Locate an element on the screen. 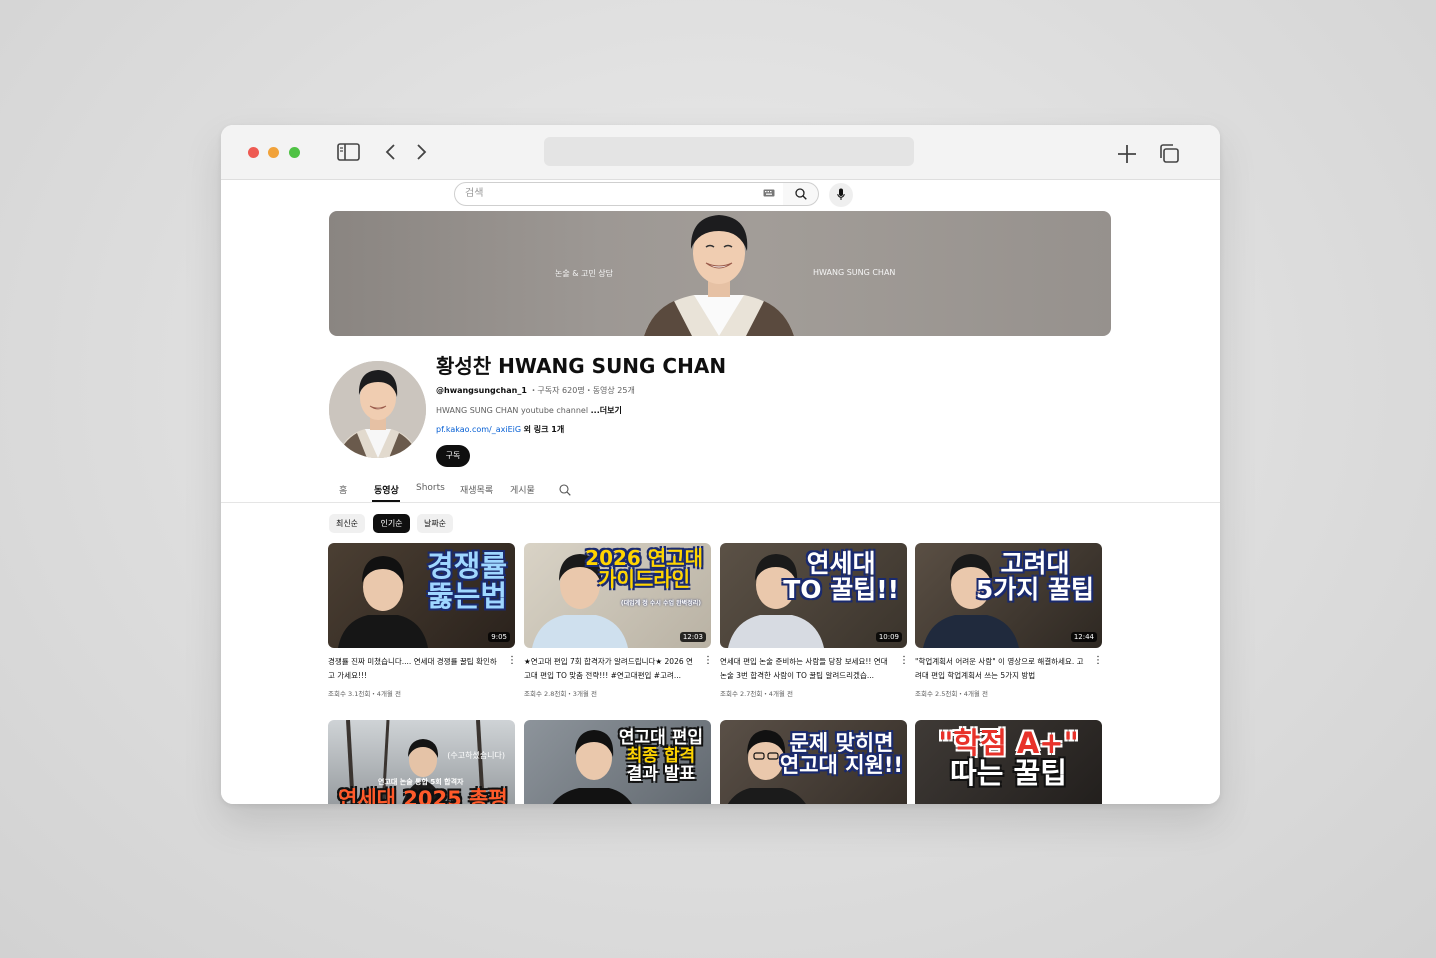  chip-popular: 인기순 is located at coordinates (391, 523).